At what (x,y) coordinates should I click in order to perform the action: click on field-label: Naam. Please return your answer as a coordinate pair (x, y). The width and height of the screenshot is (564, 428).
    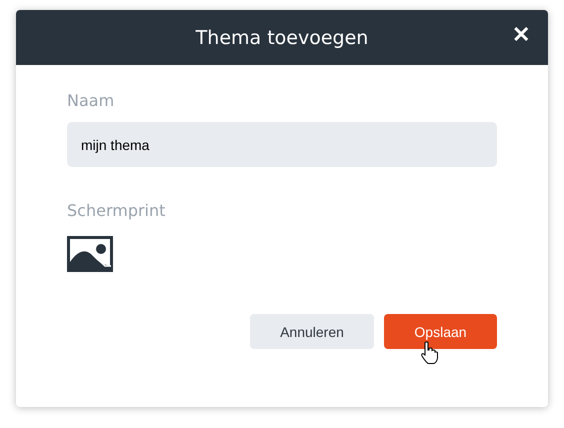
    Looking at the image, I should click on (90, 100).